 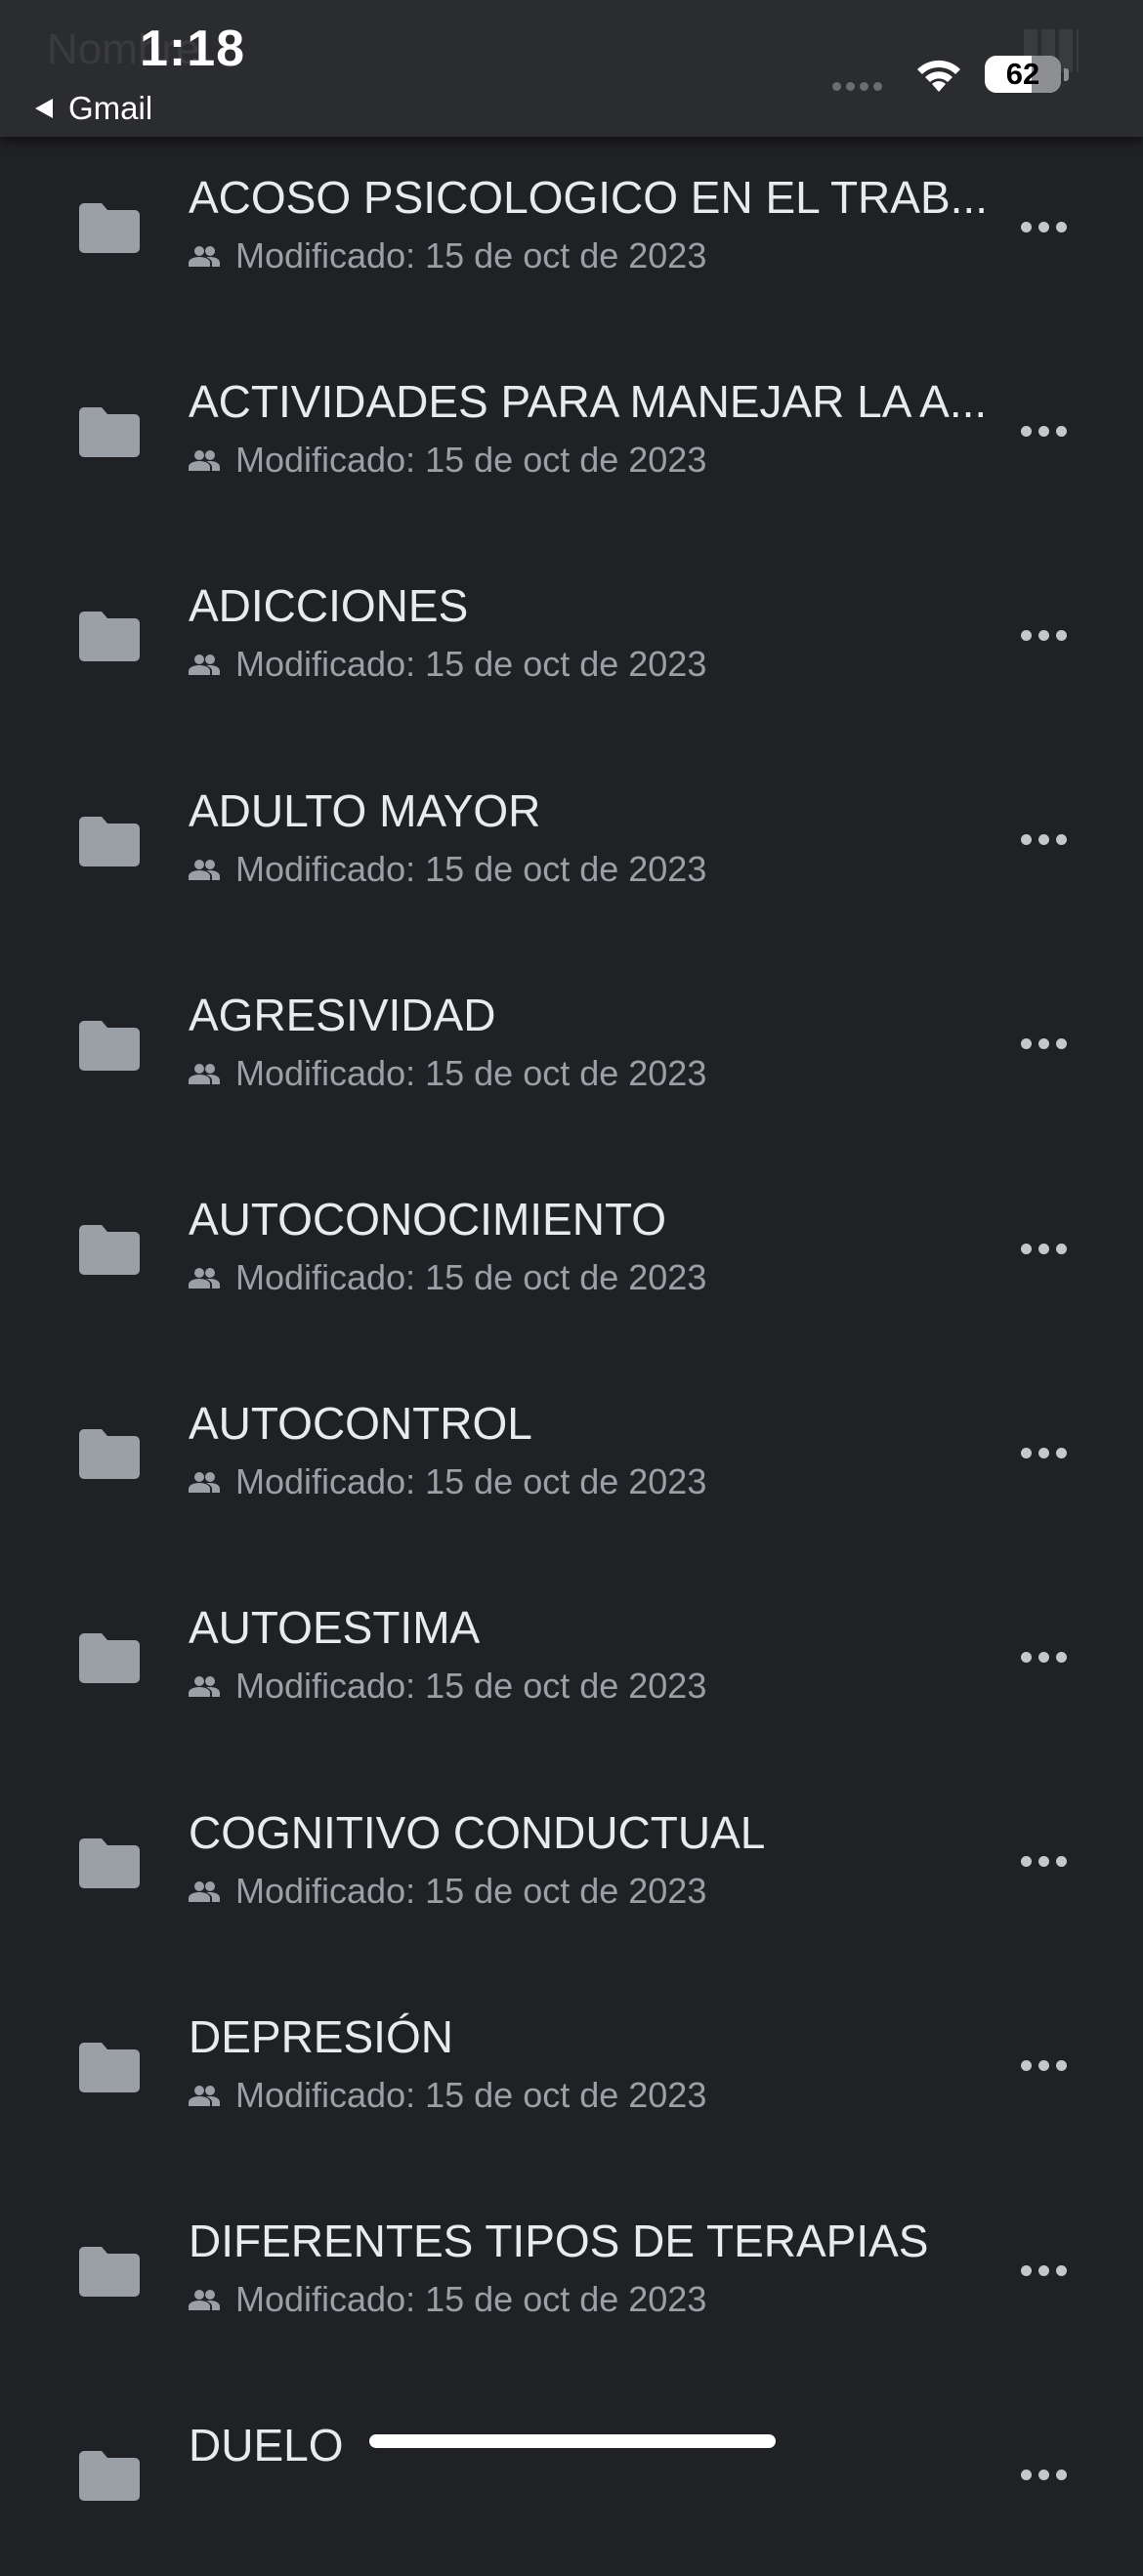 What do you see at coordinates (571, 1452) in the screenshot?
I see `folder-row: AUTOCONTROL Modificado: 15 de oct de 2023` at bounding box center [571, 1452].